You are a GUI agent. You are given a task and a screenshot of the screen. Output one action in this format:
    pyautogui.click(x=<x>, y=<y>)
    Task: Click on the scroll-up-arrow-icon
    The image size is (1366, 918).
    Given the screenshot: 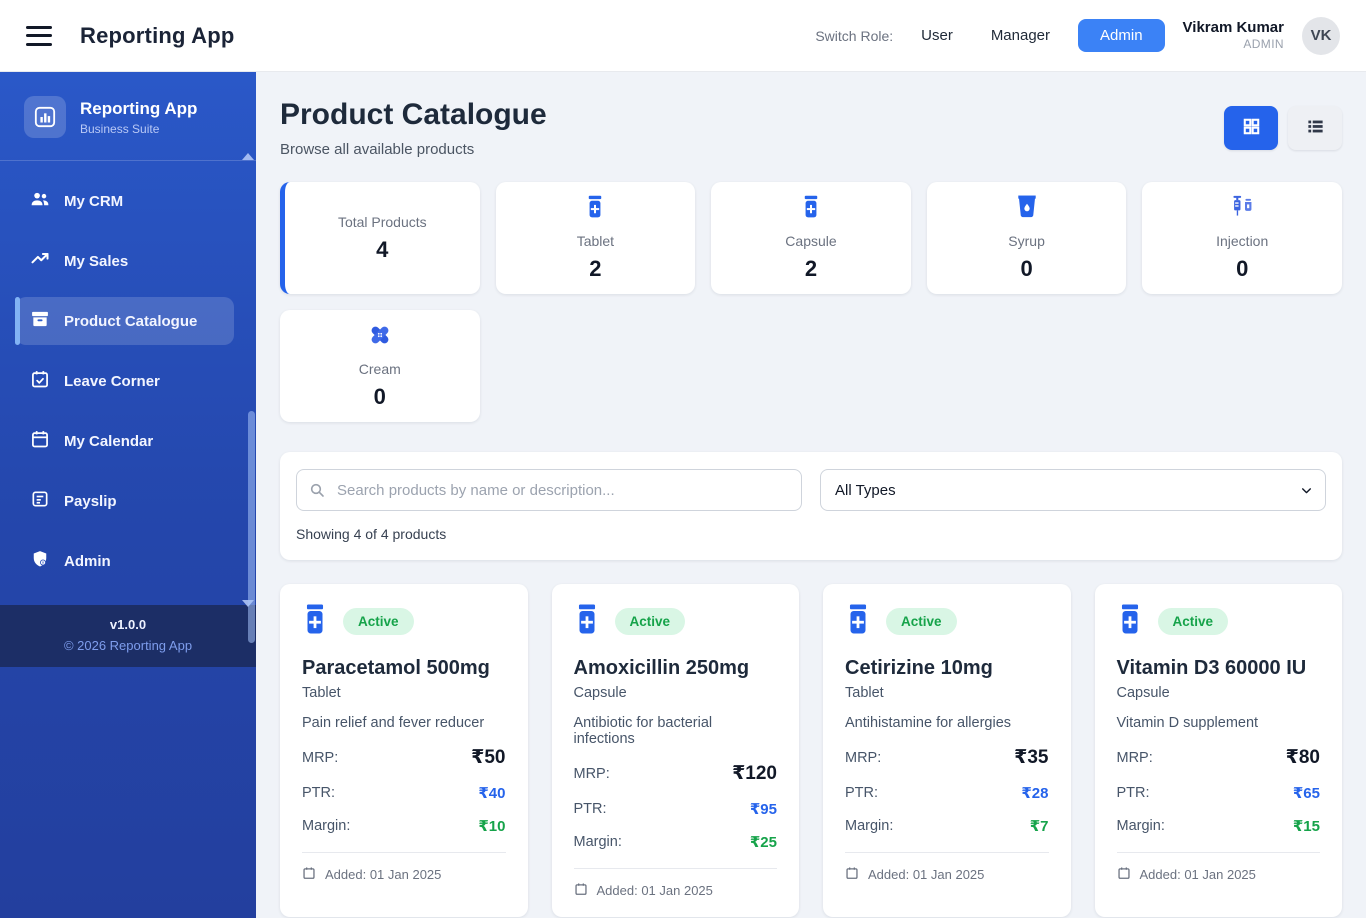 What is the action you would take?
    pyautogui.click(x=248, y=156)
    